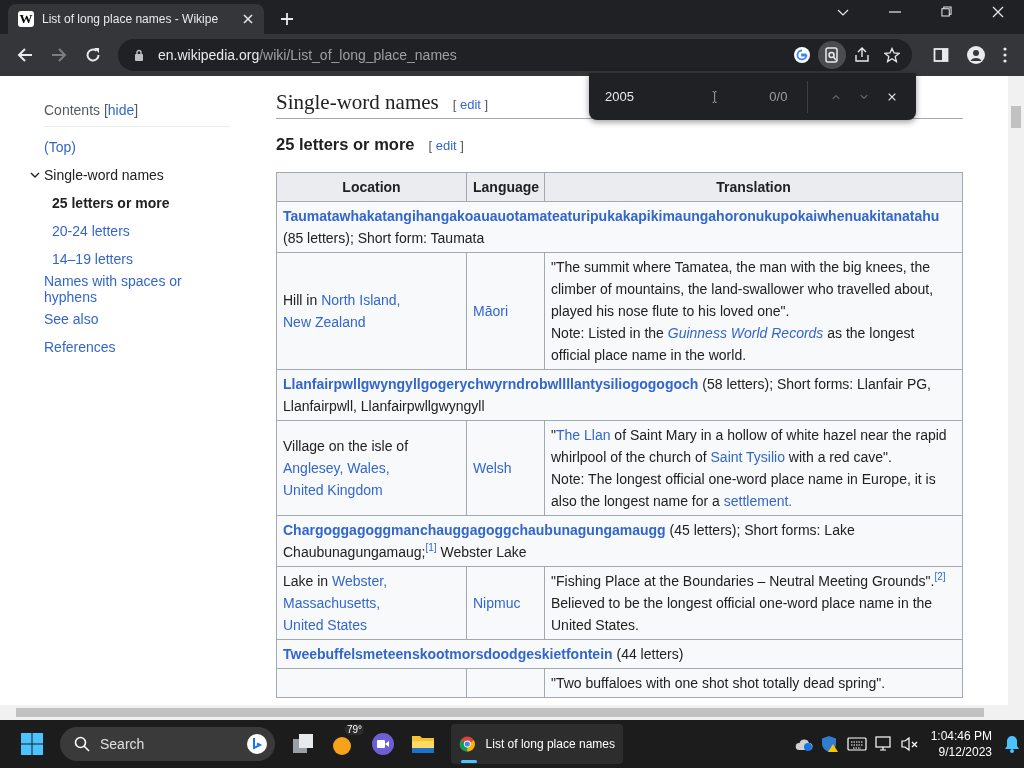 The height and width of the screenshot is (768, 1024). I want to click on toc-link: Single-word names, so click(104, 175).